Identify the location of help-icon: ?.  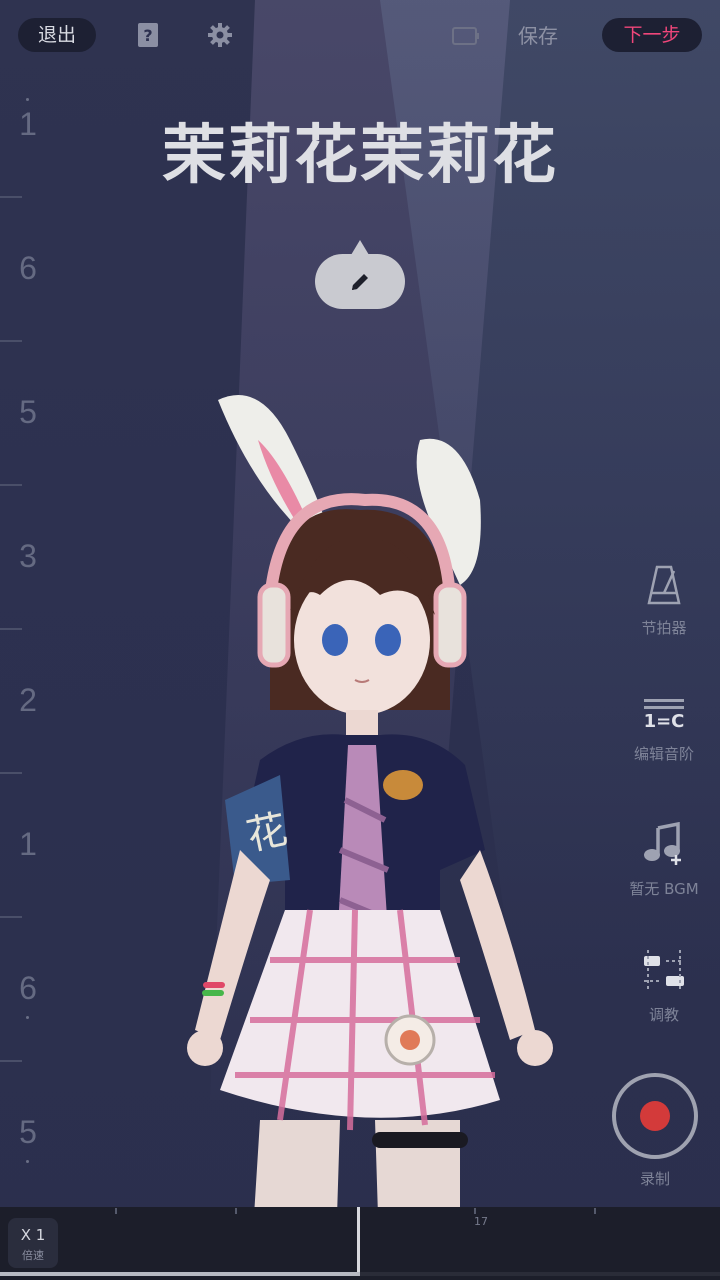
(148, 37).